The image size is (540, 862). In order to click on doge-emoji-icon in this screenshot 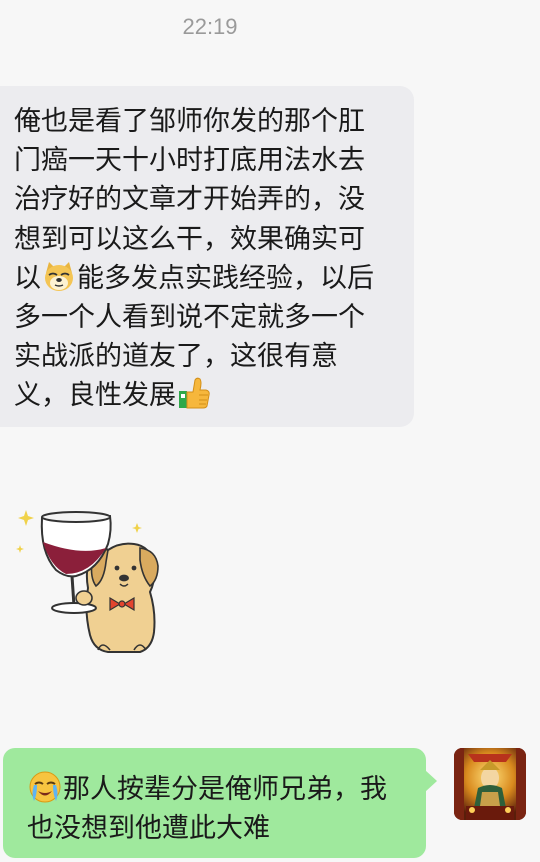, I will do `click(59, 276)`.